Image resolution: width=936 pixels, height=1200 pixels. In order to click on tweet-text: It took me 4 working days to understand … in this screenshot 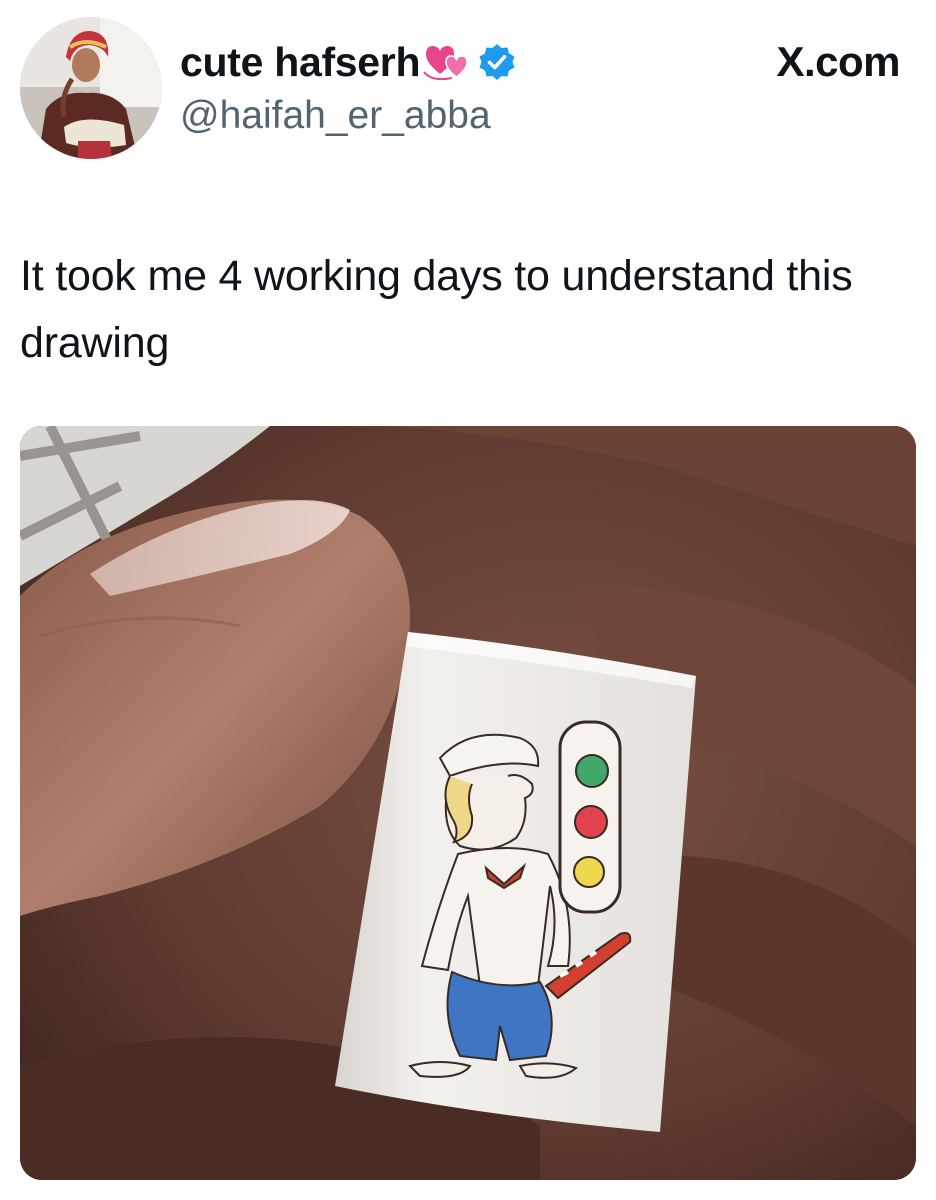, I will do `click(436, 309)`.